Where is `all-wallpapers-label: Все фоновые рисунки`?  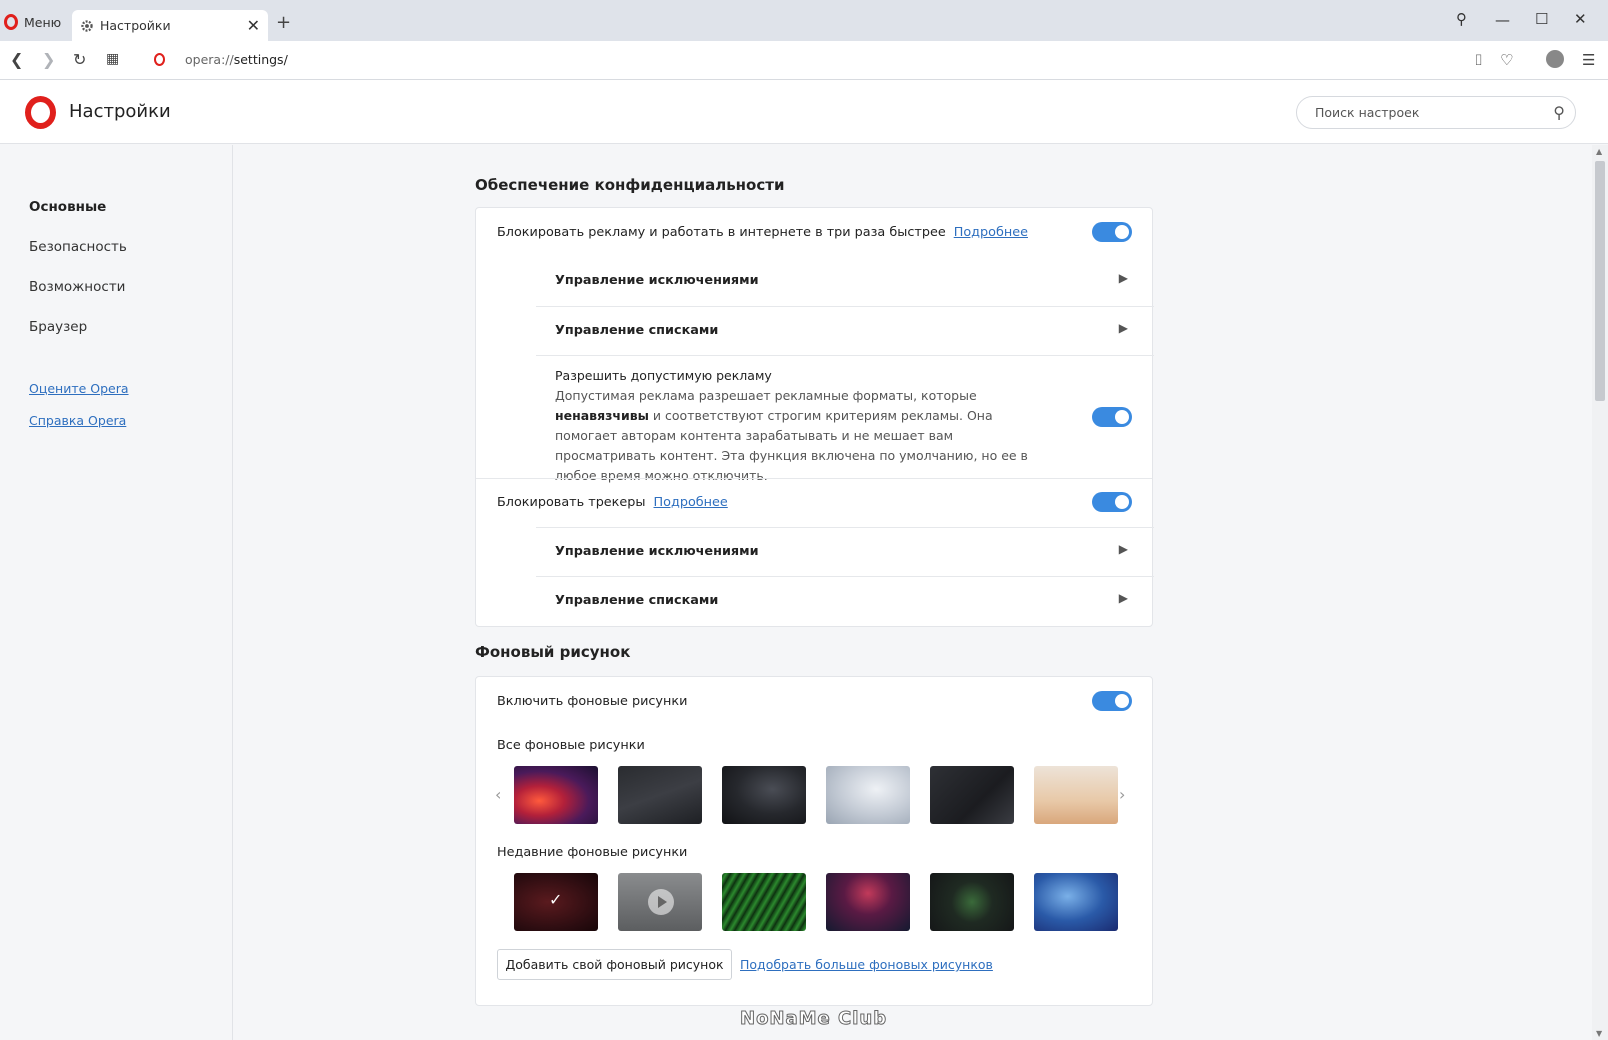
all-wallpapers-label: Все фоновые рисунки is located at coordinates (571, 745).